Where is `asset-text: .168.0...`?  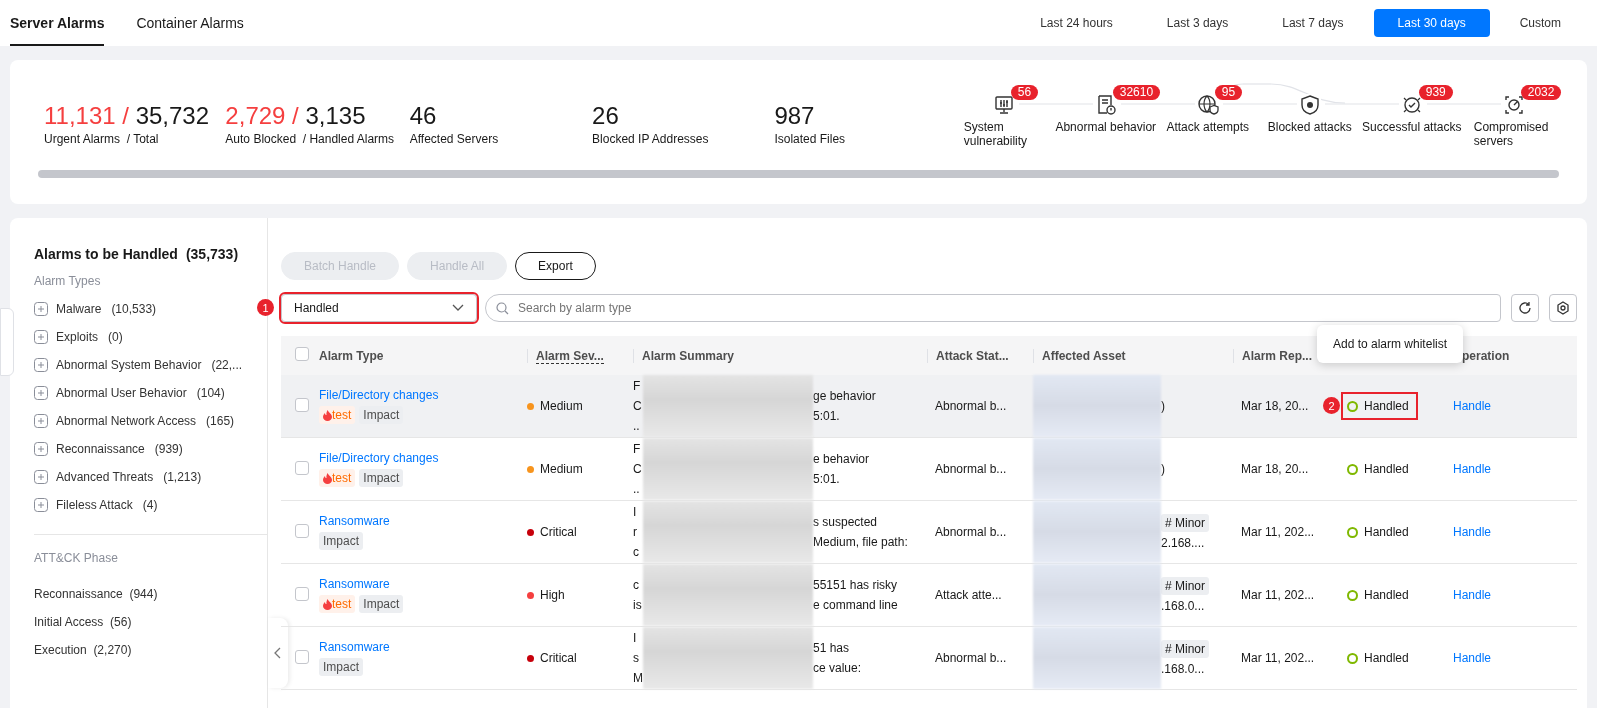
asset-text: .168.0... is located at coordinates (1183, 669).